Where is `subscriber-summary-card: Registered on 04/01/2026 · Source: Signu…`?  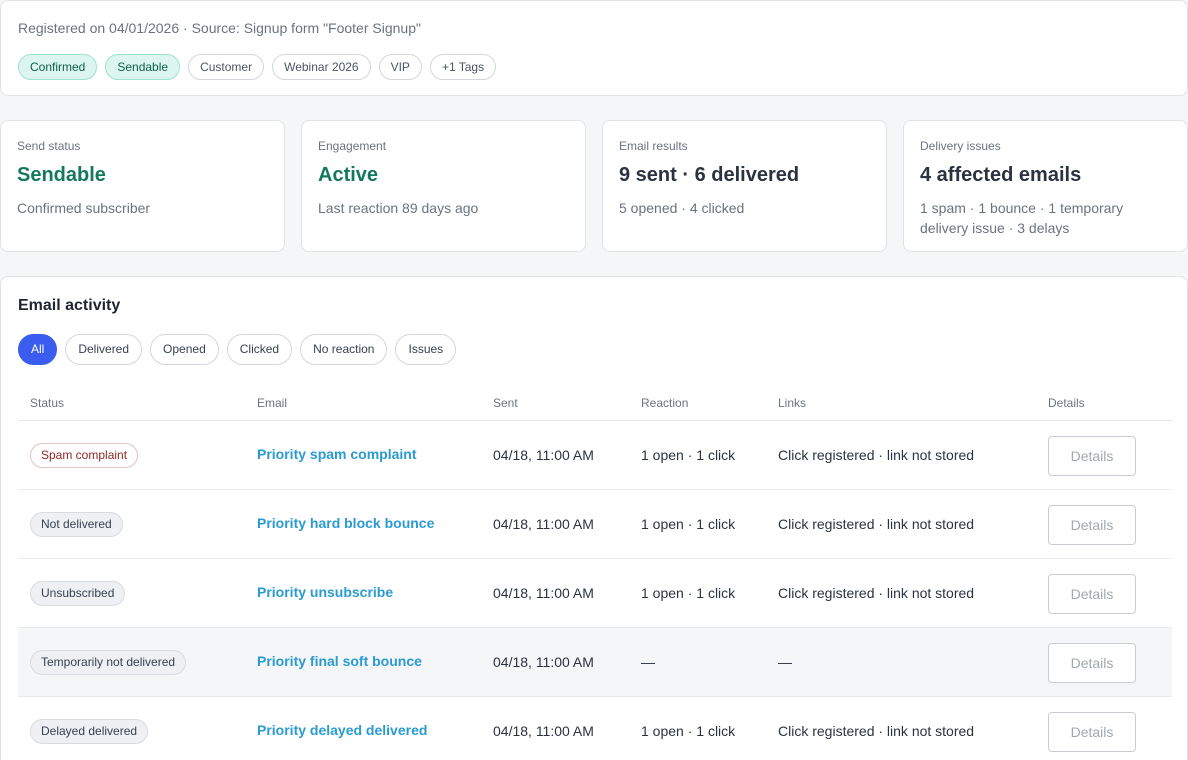 subscriber-summary-card: Registered on 04/01/2026 · Source: Signu… is located at coordinates (594, 48).